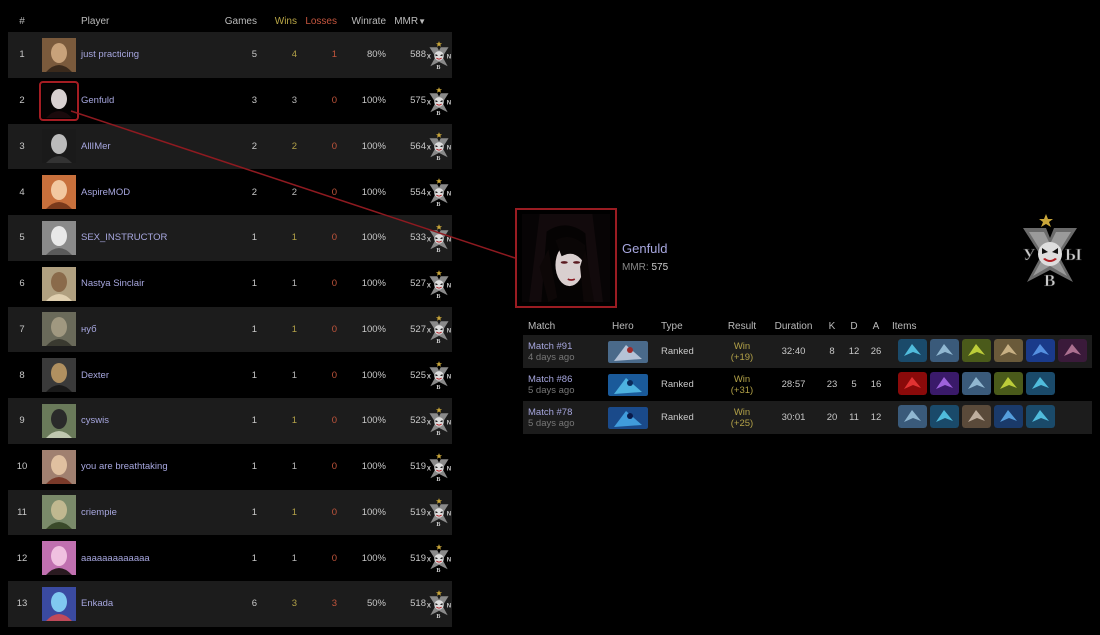 The height and width of the screenshot is (635, 1100). I want to click on leaderboard-row: 3 AllIMer 2 2 0 100% 564 Х N В, so click(230, 146).